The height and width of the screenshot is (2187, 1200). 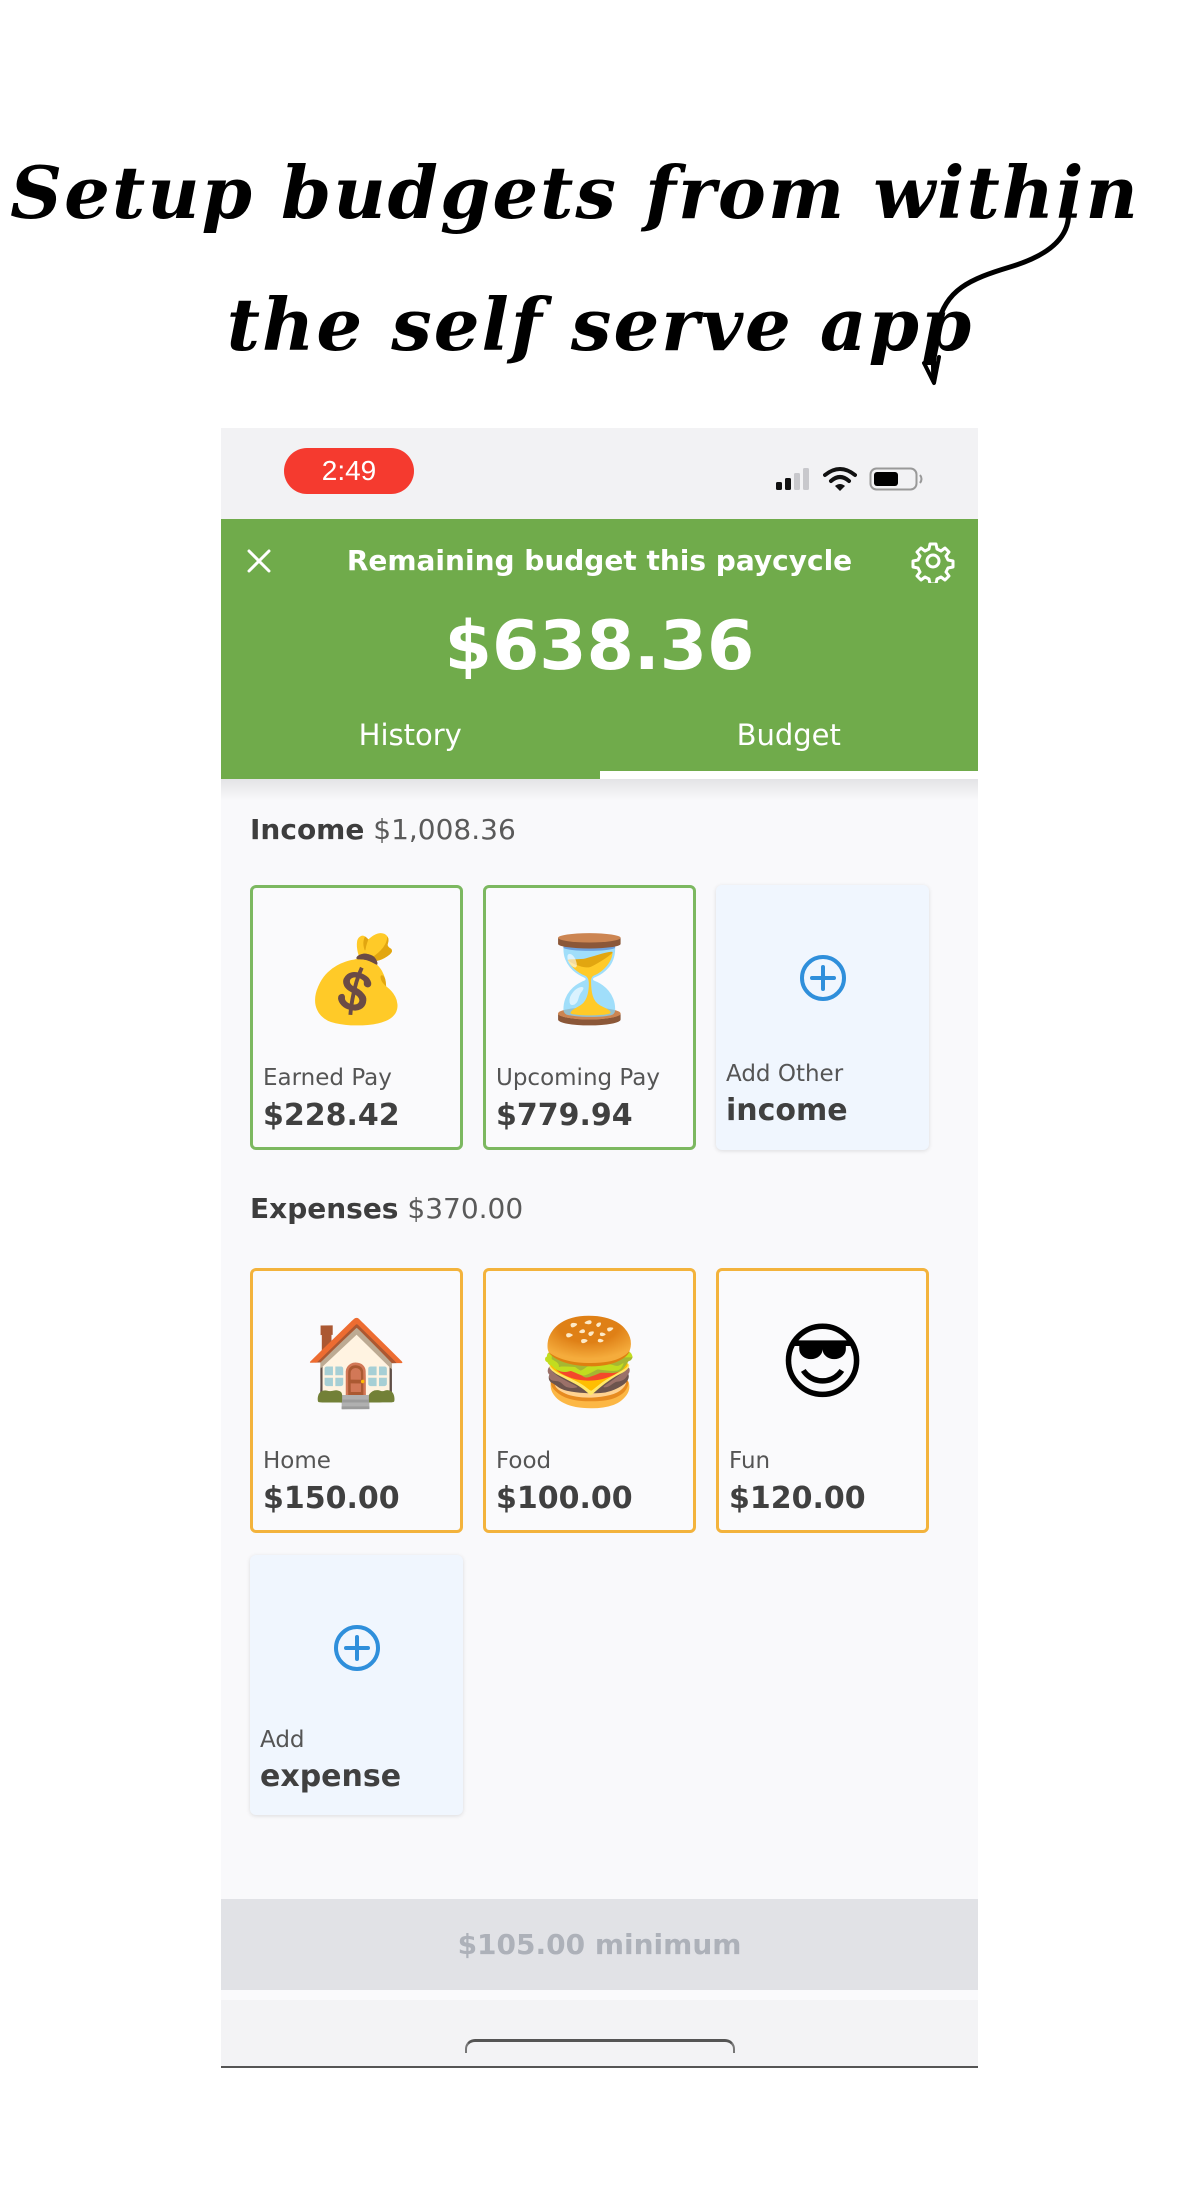 What do you see at coordinates (599, 2067) in the screenshot?
I see `bottom-divider` at bounding box center [599, 2067].